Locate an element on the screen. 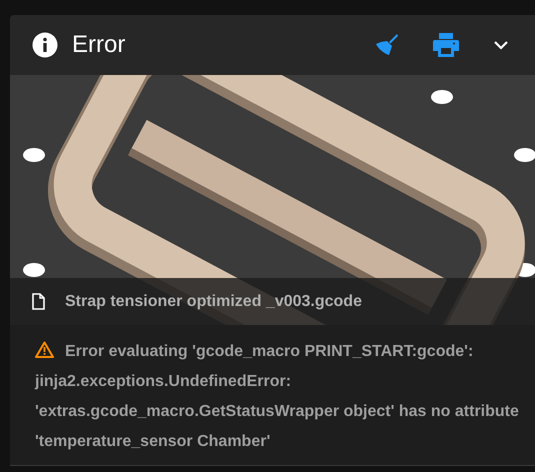 The width and height of the screenshot is (535, 472). warning-icon is located at coordinates (44, 349).